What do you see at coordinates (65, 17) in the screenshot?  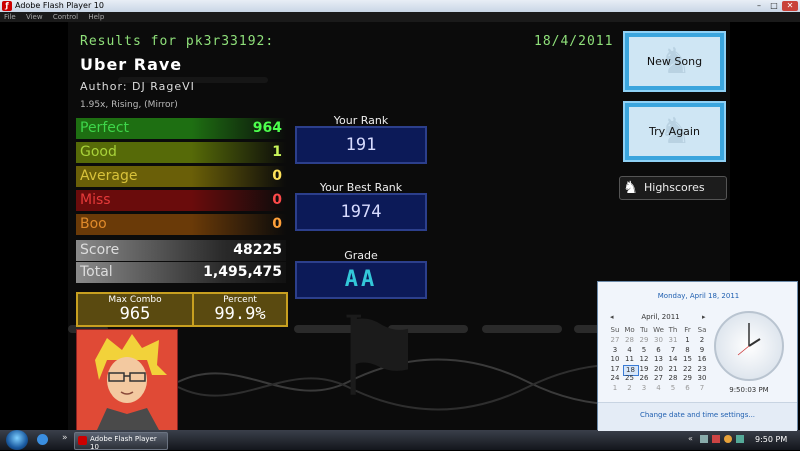 I see `menu-control: Control` at bounding box center [65, 17].